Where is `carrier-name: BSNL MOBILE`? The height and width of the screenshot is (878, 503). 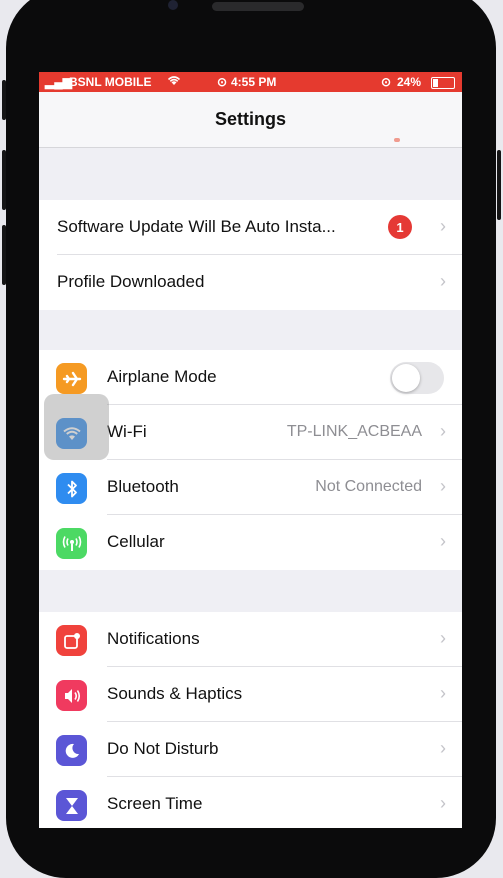
carrier-name: BSNL MOBILE is located at coordinates (110, 82).